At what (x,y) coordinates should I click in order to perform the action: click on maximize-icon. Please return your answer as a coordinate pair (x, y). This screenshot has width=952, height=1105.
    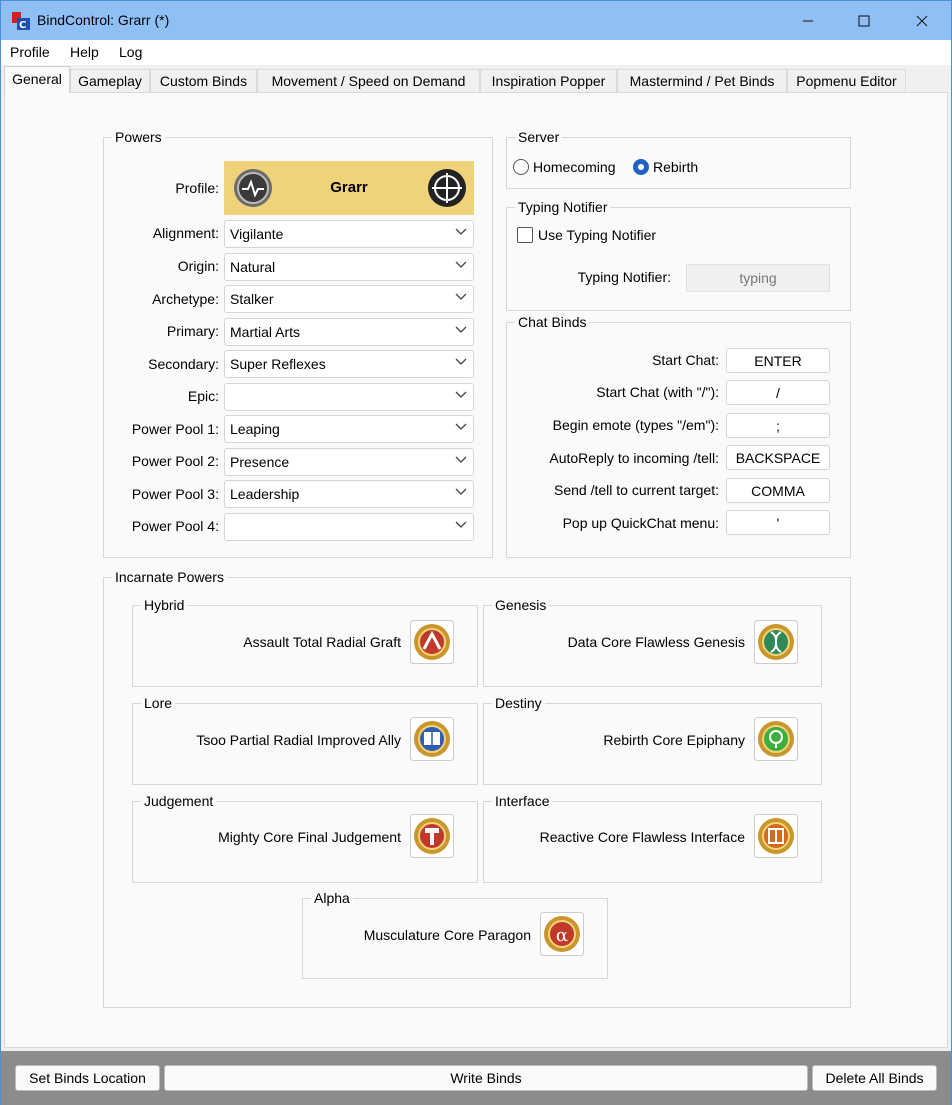
    Looking at the image, I should click on (864, 20).